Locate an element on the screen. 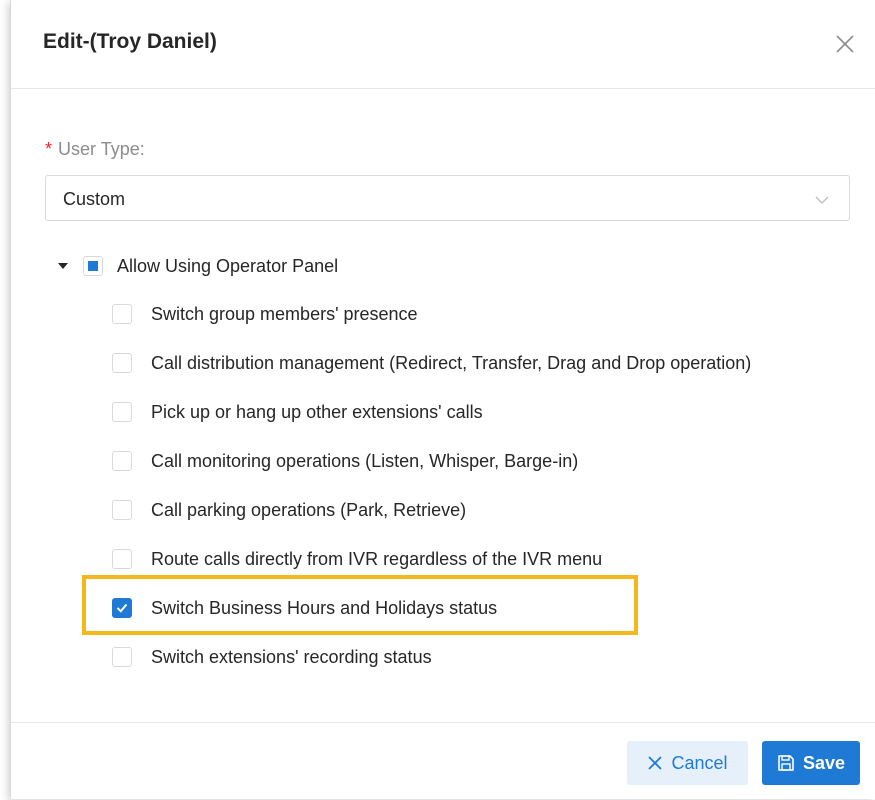 The image size is (875, 800). user-type-label-text: User Type is located at coordinates (99, 149).